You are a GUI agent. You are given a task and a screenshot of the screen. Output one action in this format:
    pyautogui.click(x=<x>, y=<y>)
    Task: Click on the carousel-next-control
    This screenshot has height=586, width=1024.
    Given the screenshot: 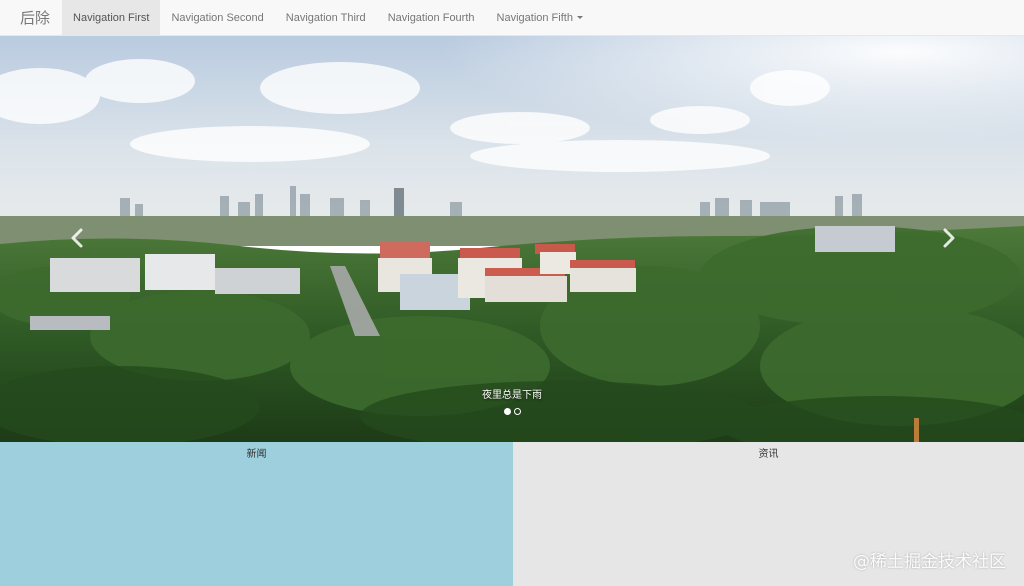 What is the action you would take?
    pyautogui.click(x=948, y=238)
    